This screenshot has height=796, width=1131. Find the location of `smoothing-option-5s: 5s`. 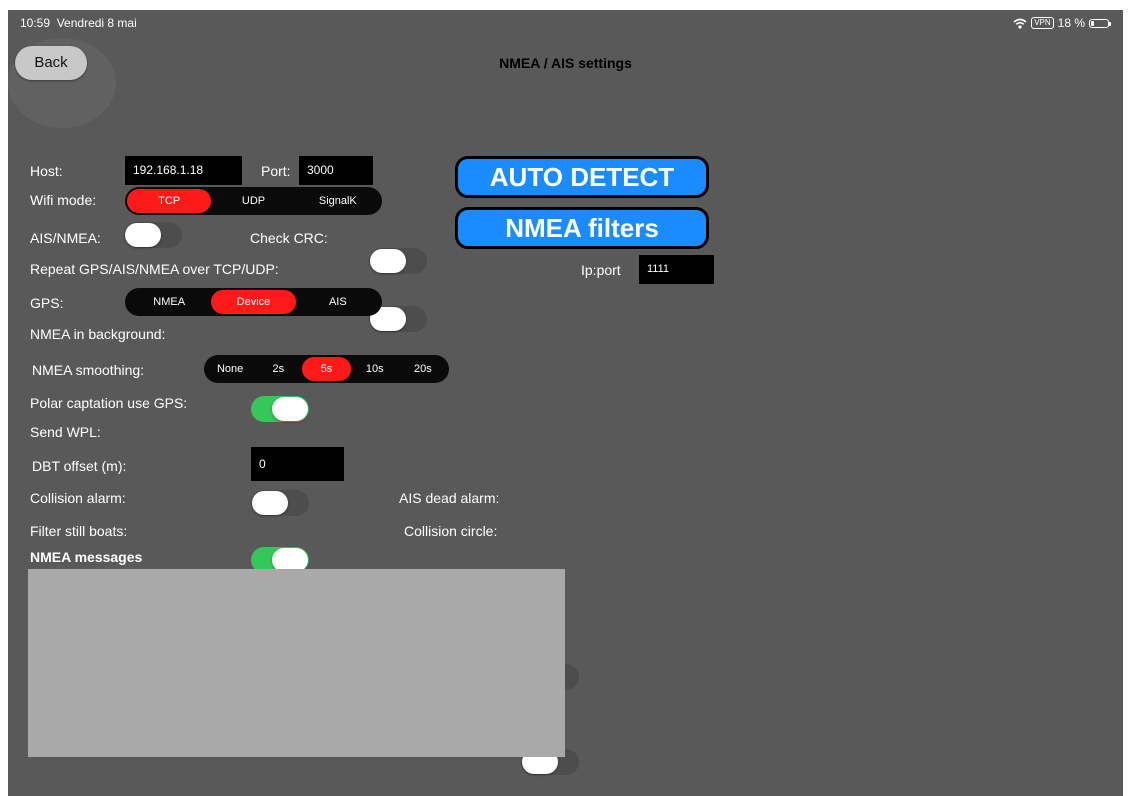

smoothing-option-5s: 5s is located at coordinates (326, 369).